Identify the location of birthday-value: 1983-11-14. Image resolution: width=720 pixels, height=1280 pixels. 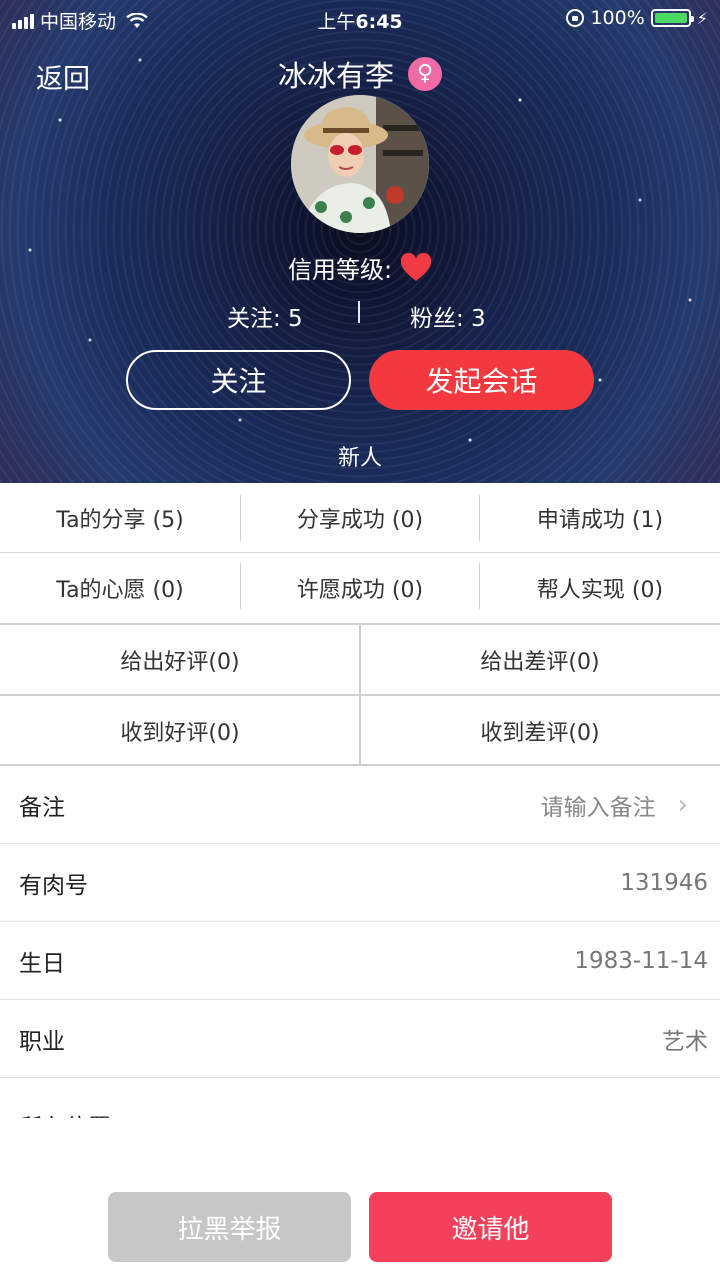
(641, 960).